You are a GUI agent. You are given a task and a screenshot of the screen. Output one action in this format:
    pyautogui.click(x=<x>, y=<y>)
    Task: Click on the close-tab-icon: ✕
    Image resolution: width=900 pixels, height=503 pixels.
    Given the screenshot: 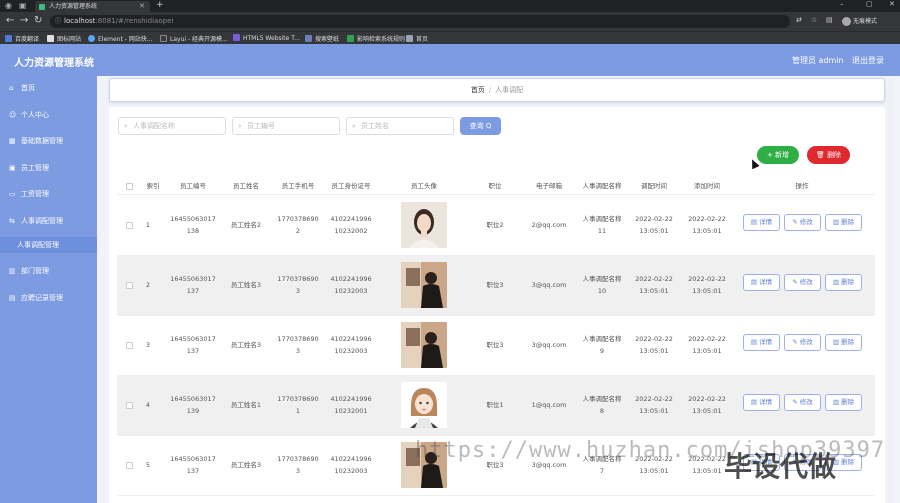 What is the action you would take?
    pyautogui.click(x=142, y=6)
    